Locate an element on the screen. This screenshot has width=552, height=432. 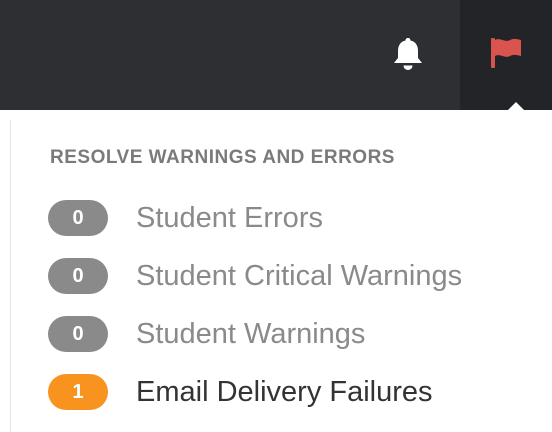
dropdown-item-email-delivery-failures: 1 Email Delivery Failures is located at coordinates (240, 392).